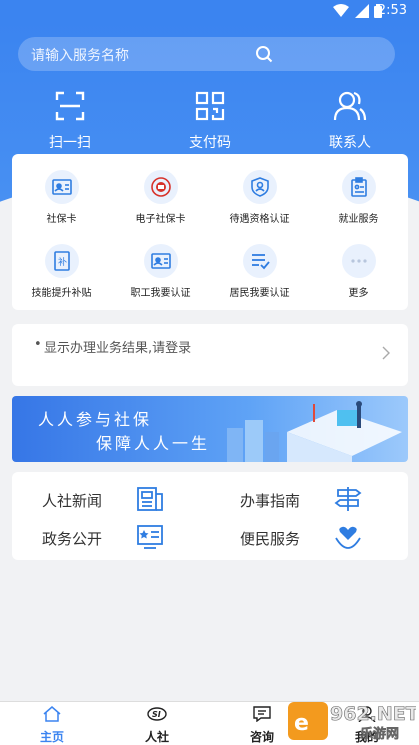  I want to click on watermark-subtext: 乐游网, so click(379, 734).